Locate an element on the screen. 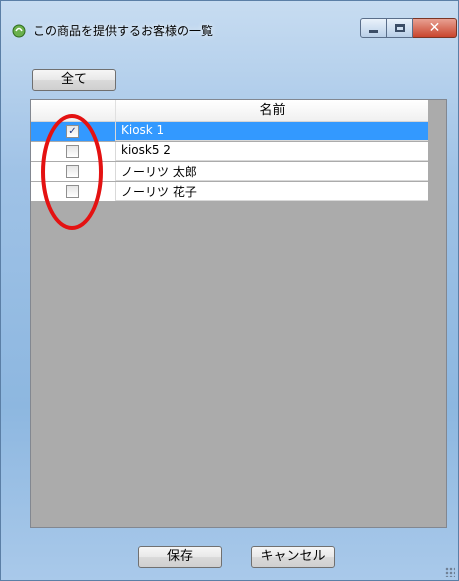 The width and height of the screenshot is (459, 581). close-icon: ✕ is located at coordinates (434, 28).